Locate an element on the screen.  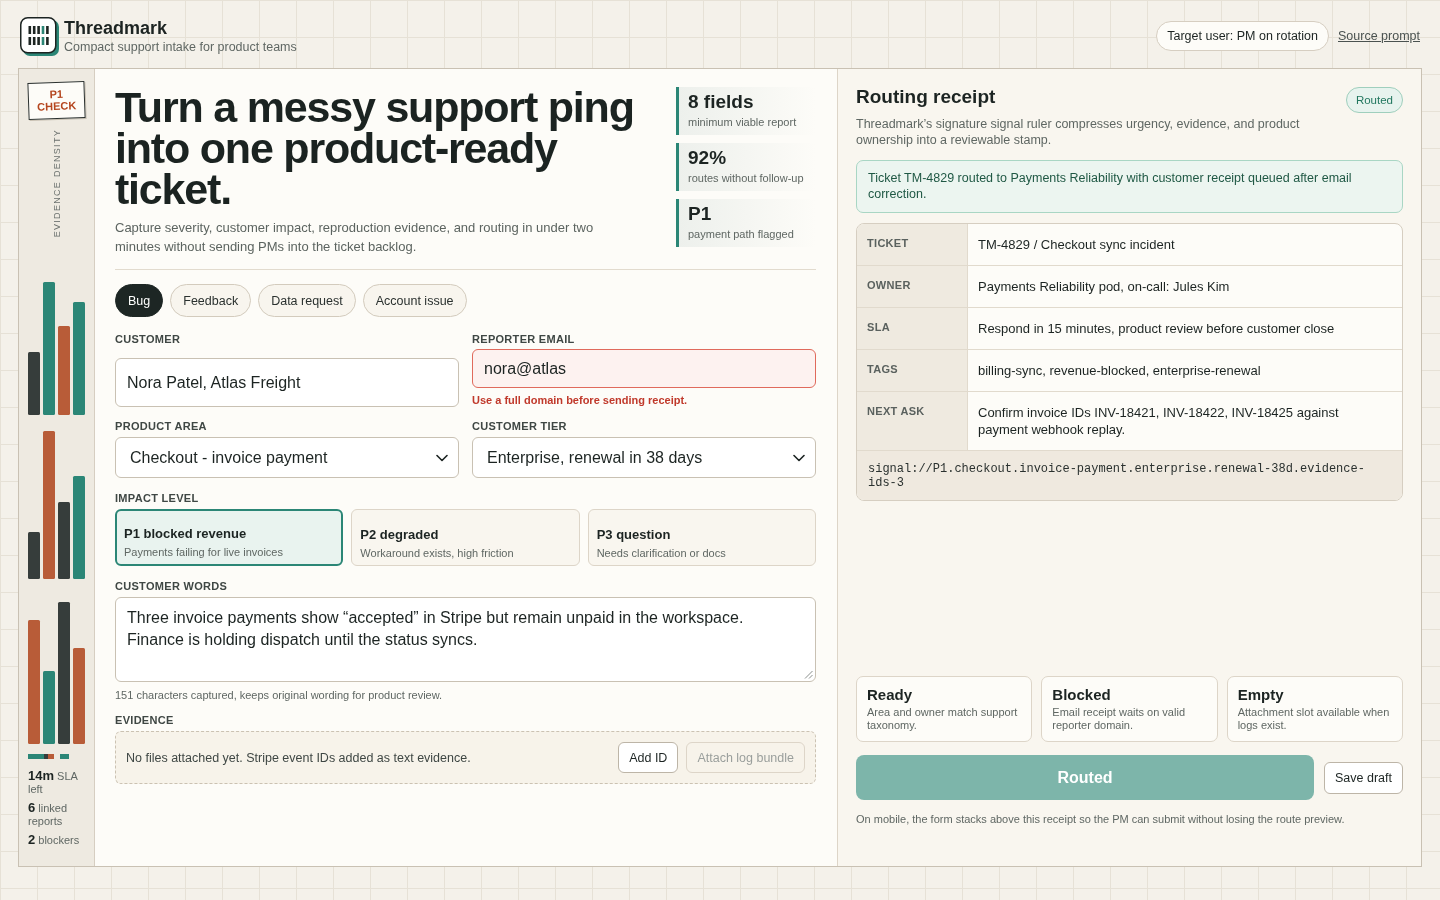
target-user-pill: Target user: PM on rotation is located at coordinates (1242, 36).